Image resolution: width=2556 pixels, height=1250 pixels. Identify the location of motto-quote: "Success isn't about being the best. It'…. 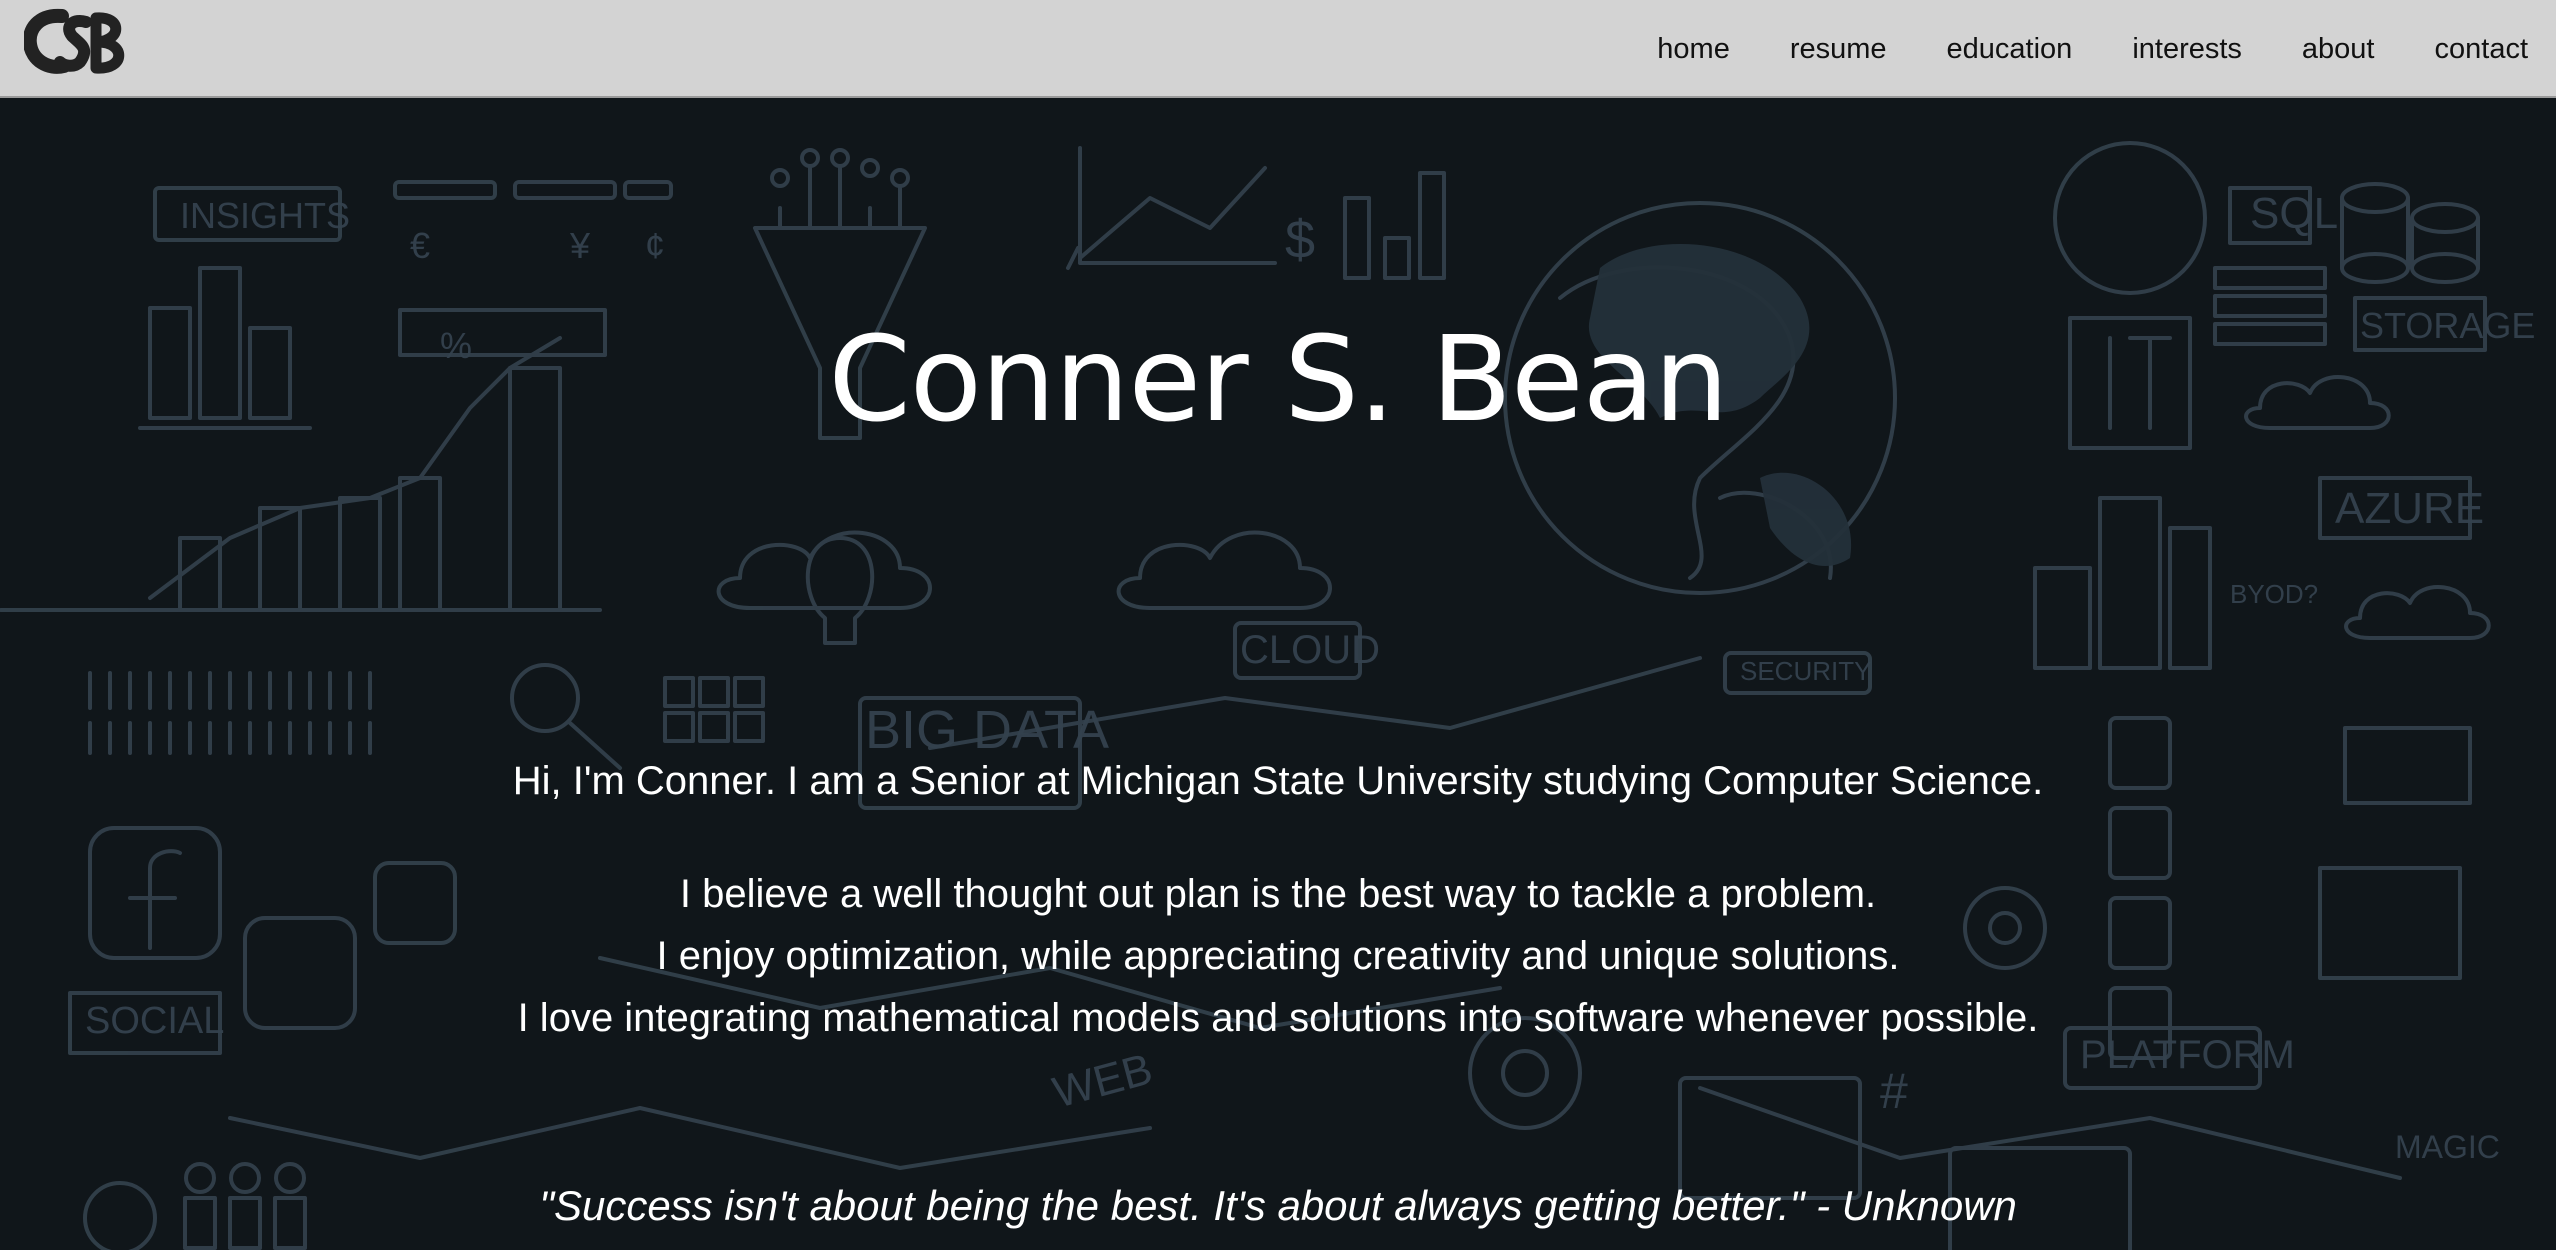
(1278, 1205).